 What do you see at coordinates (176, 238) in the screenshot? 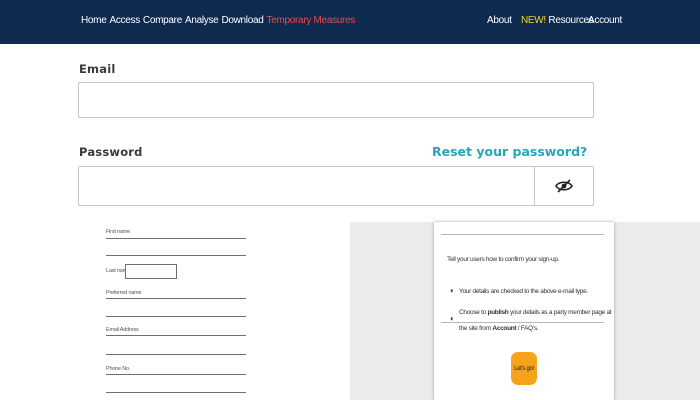
I see `first-name-line` at bounding box center [176, 238].